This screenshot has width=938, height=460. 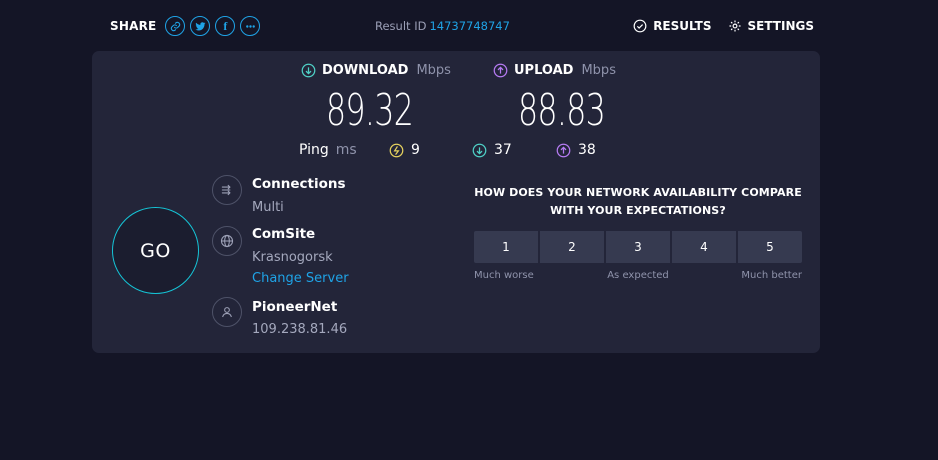 I want to click on share-twitter-button, so click(x=200, y=26).